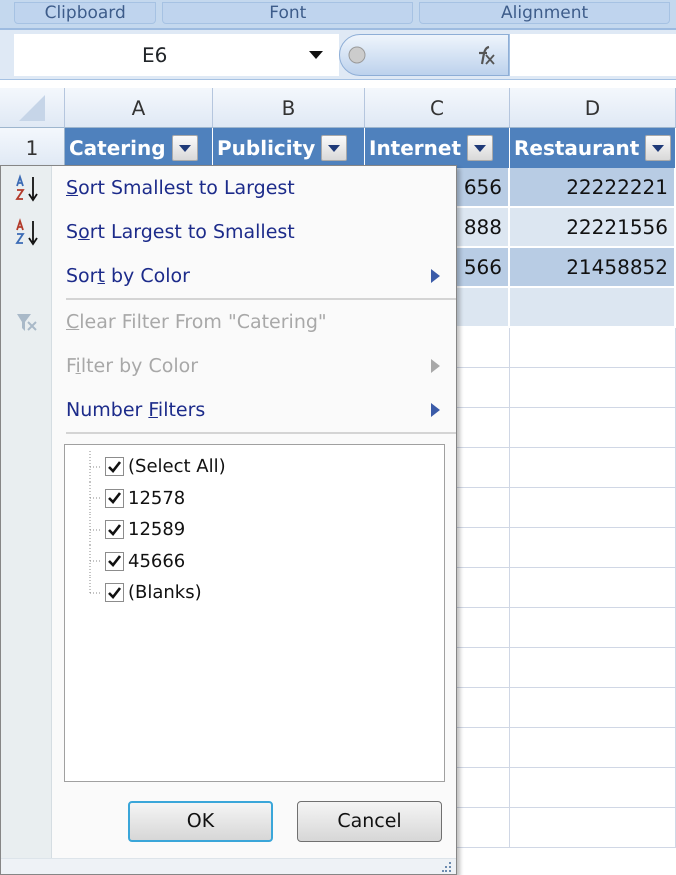 The width and height of the screenshot is (676, 875). I want to click on column-header: D, so click(593, 108).